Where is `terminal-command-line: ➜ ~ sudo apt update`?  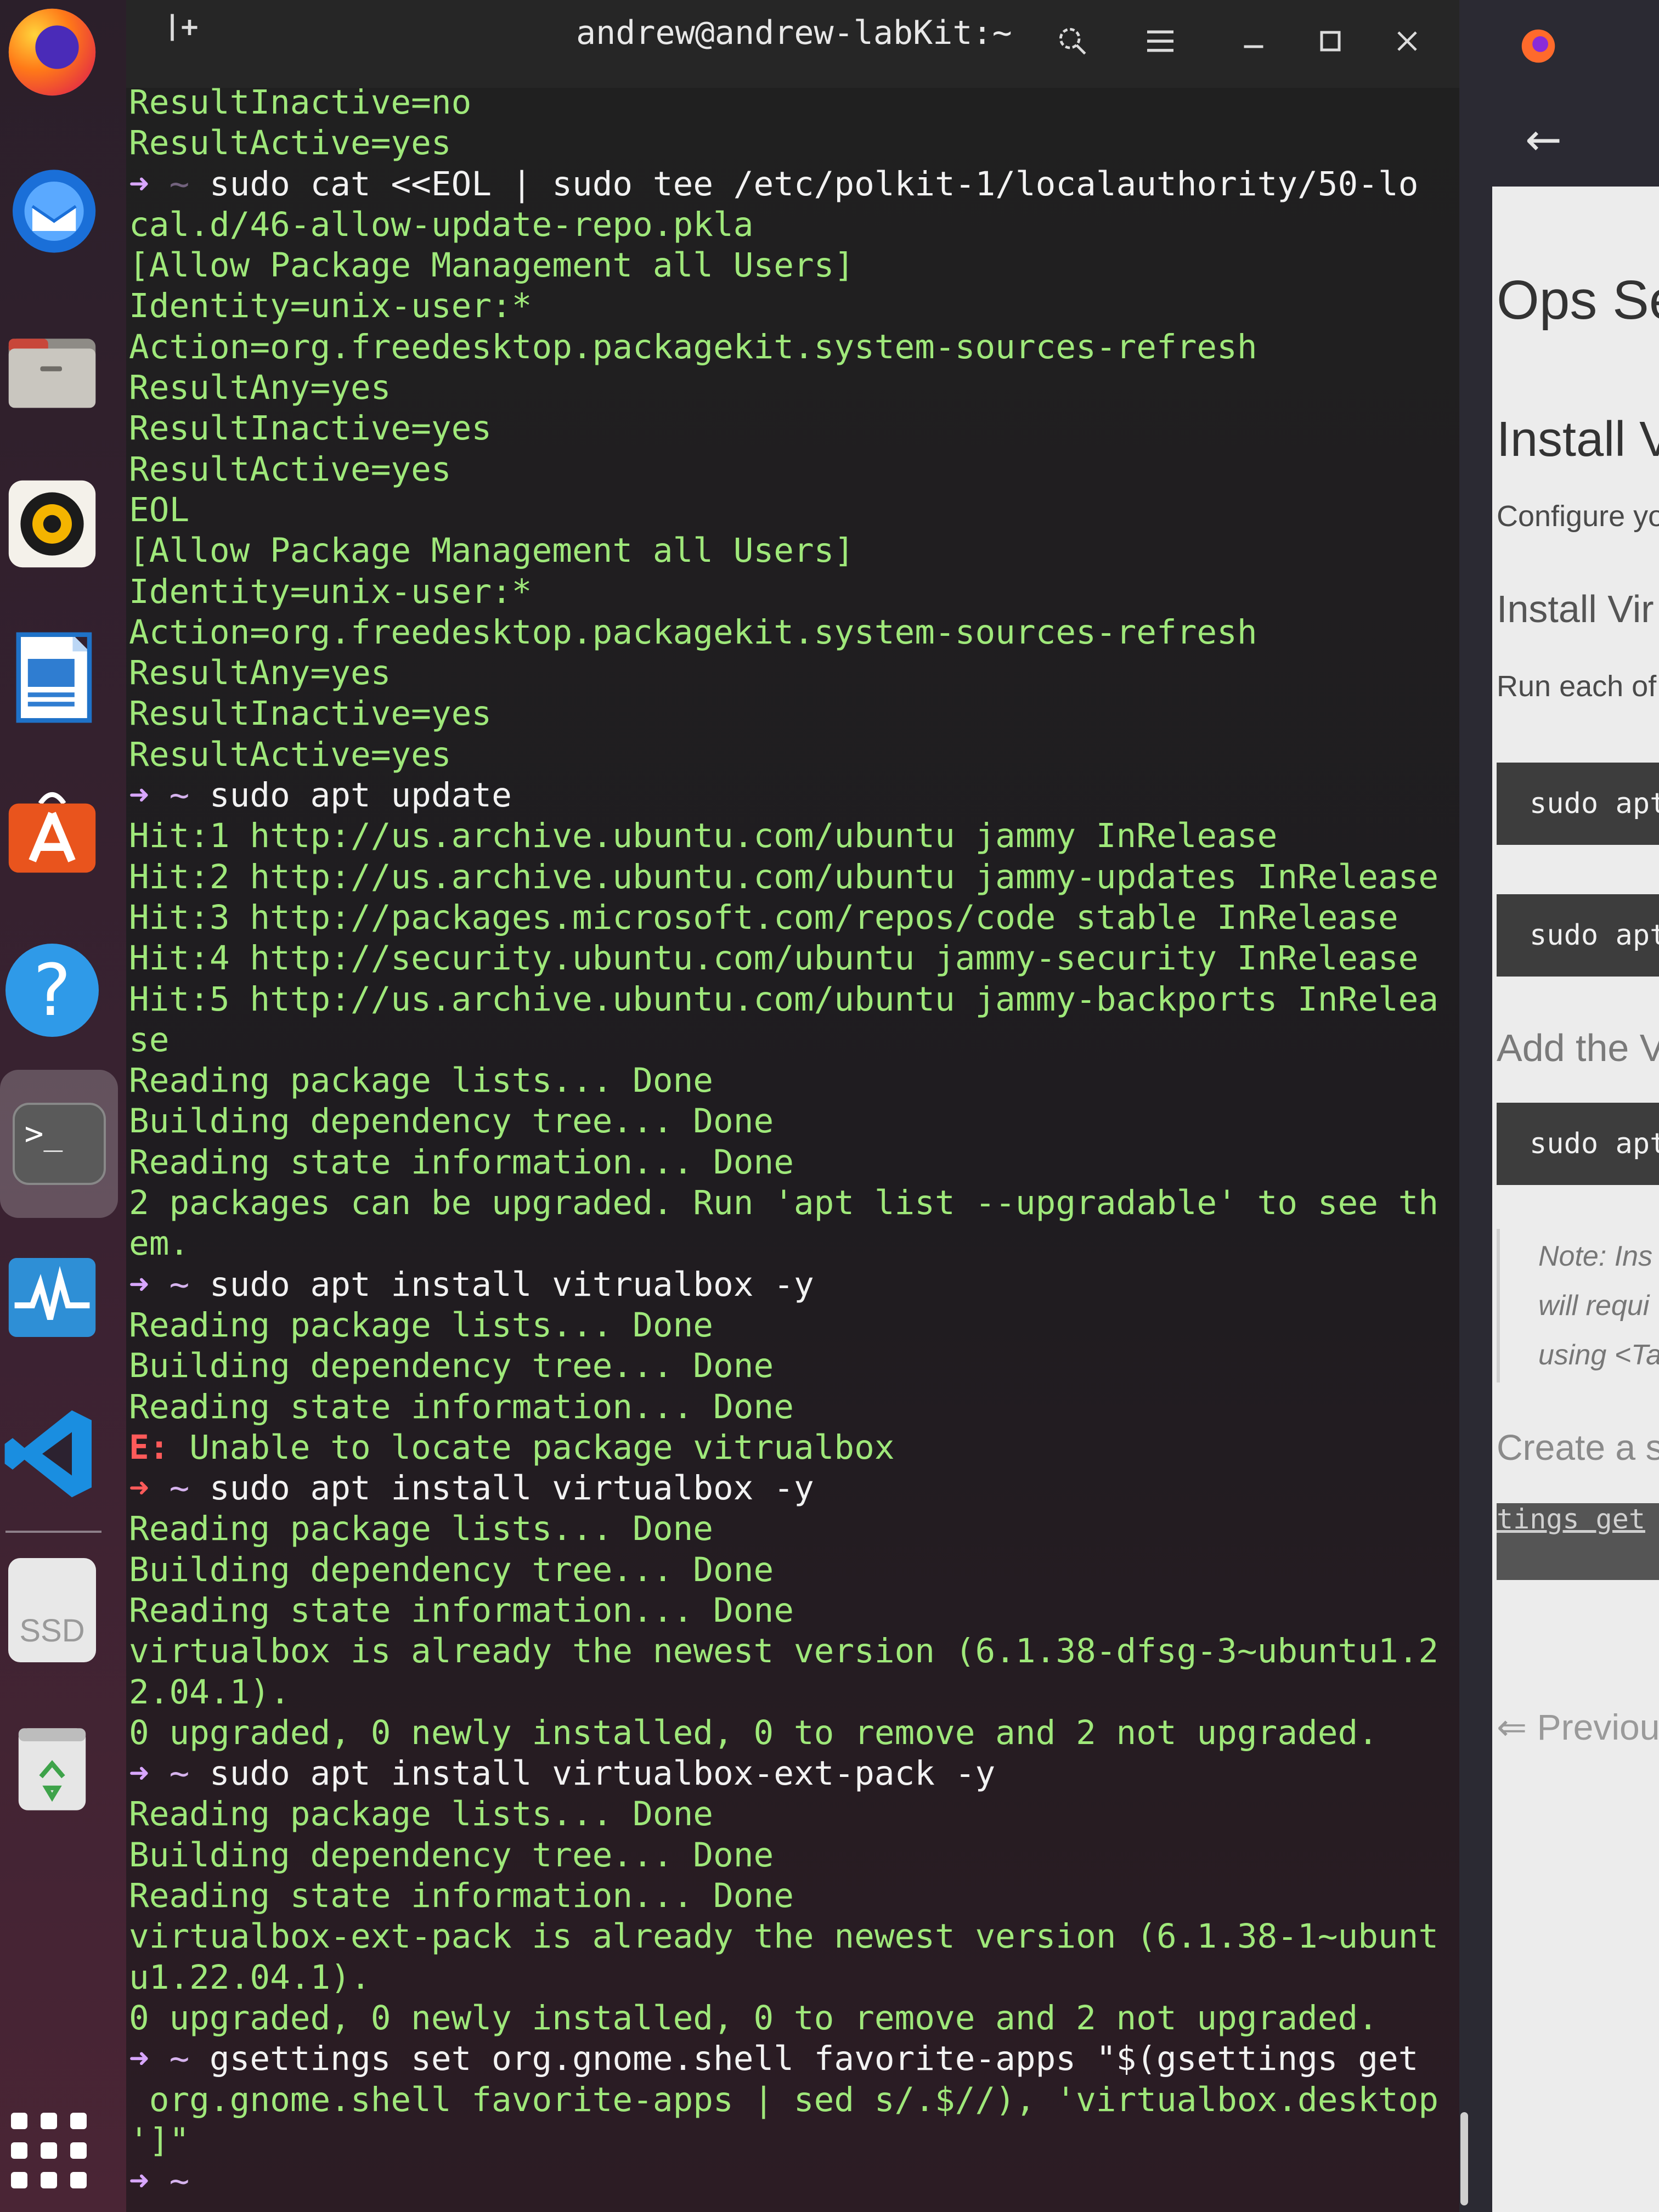
terminal-command-line: ➜ ~ sudo apt update is located at coordinates (795, 795).